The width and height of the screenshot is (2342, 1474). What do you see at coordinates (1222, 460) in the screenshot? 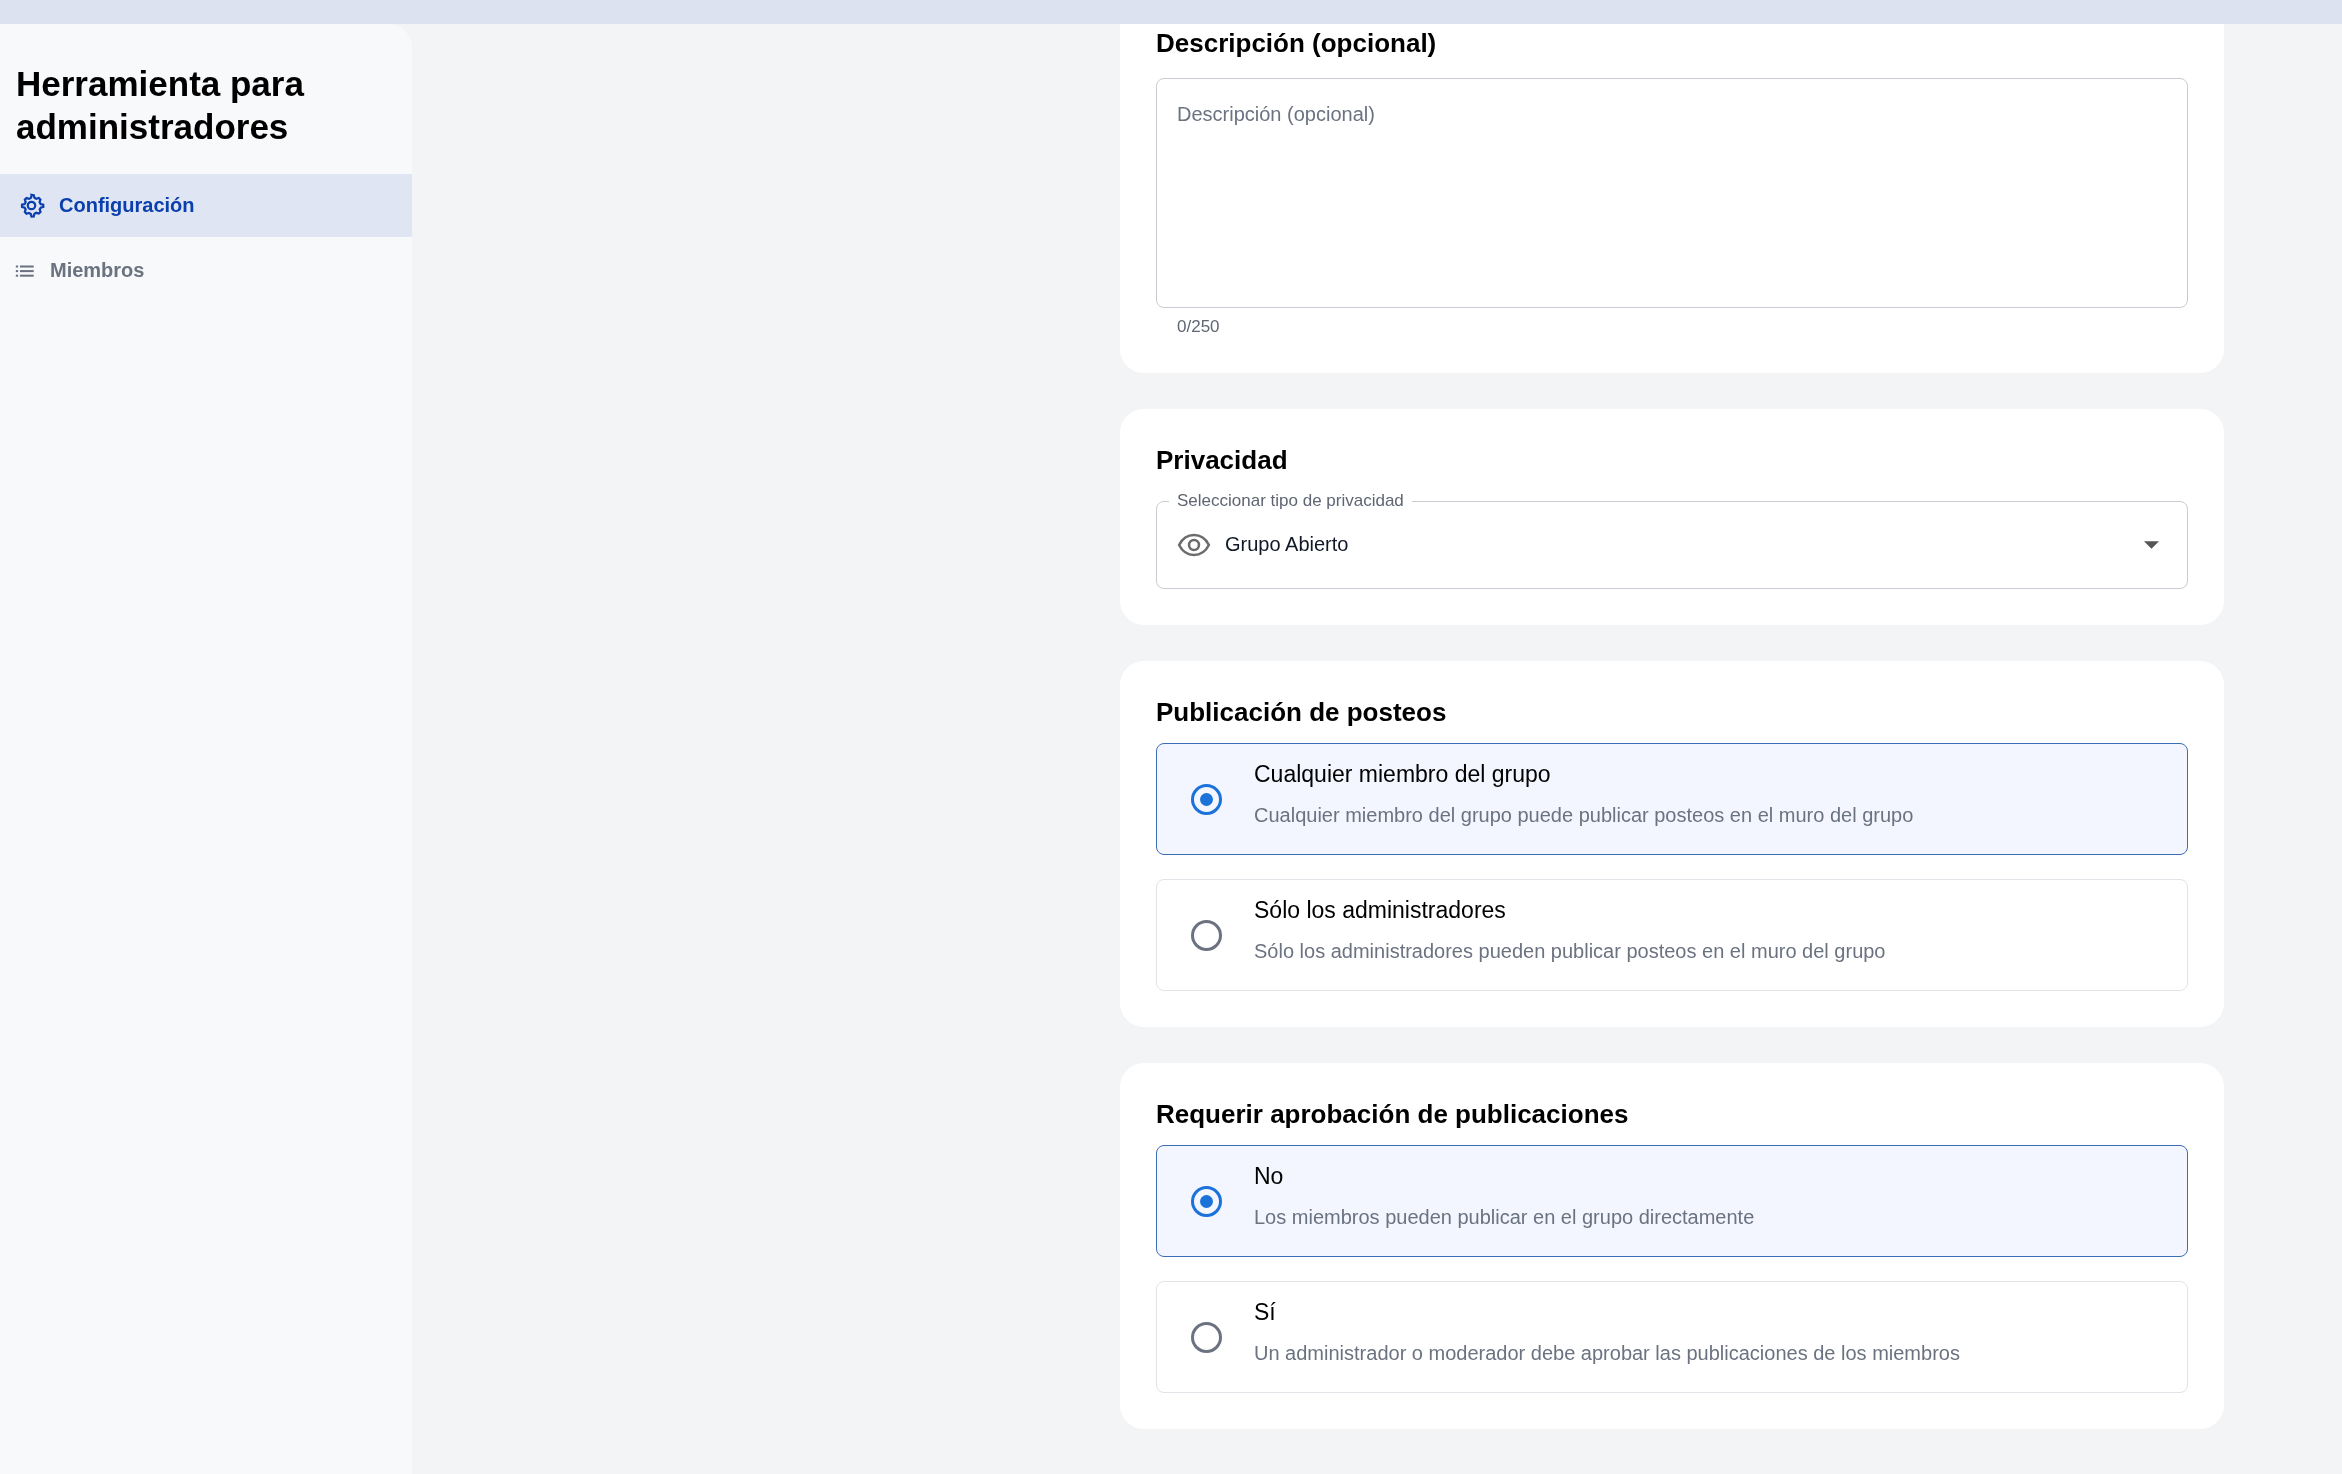
I see `section-heading: Privacidad` at bounding box center [1222, 460].